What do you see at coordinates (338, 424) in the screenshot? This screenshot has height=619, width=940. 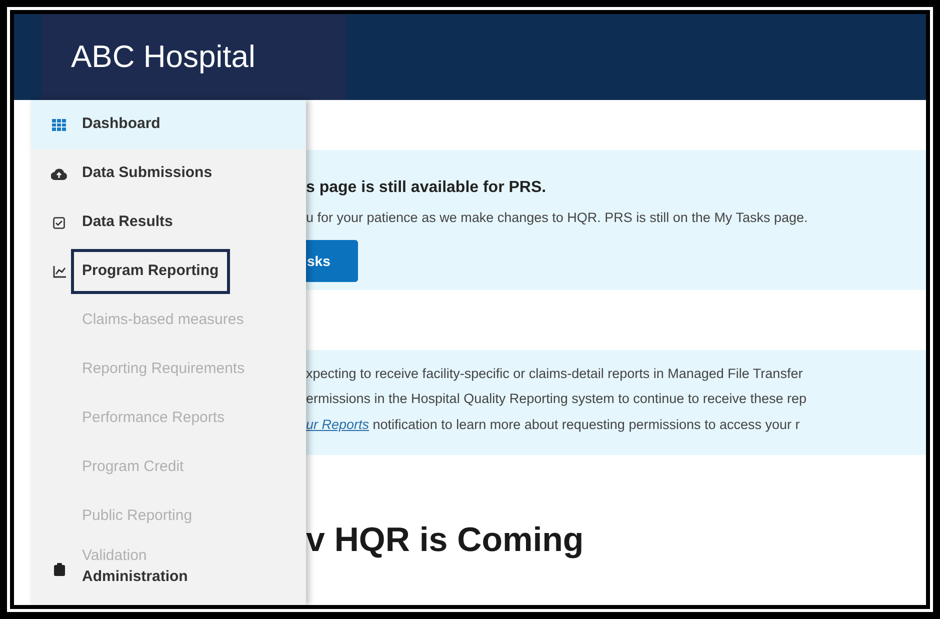 I see `reports-link: ur Reports` at bounding box center [338, 424].